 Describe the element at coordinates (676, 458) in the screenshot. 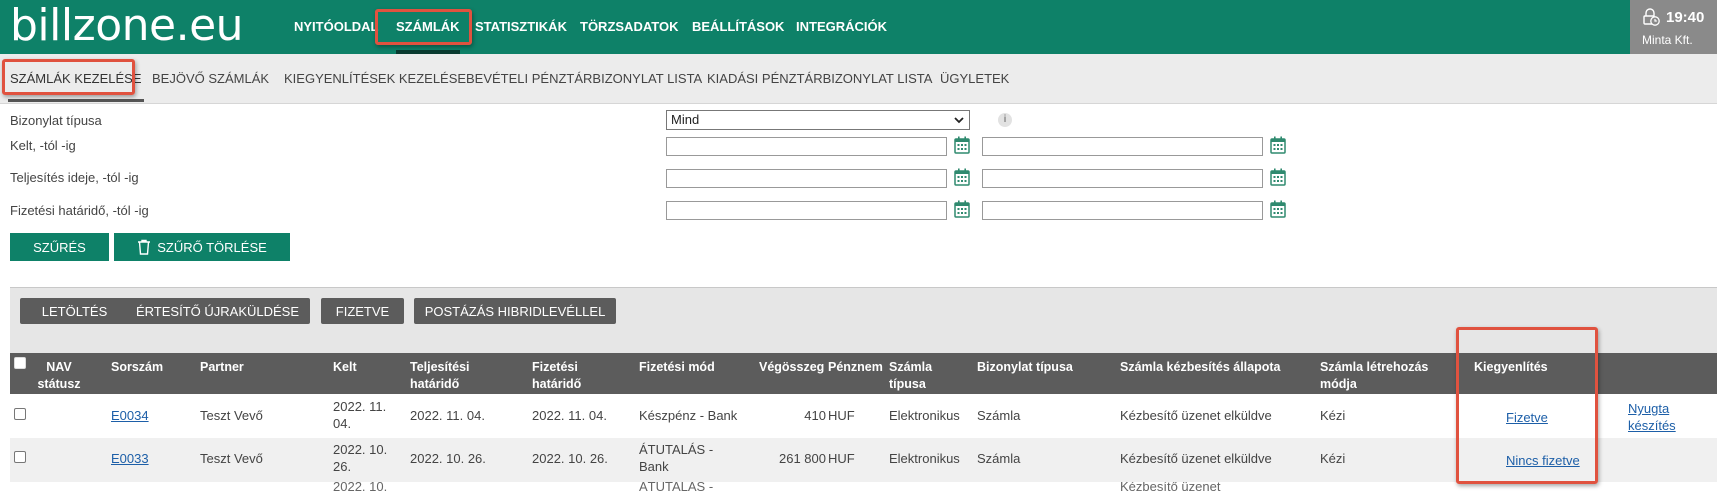

I see `payment-method-cell: ÁTUTALÁS - Bank` at that location.